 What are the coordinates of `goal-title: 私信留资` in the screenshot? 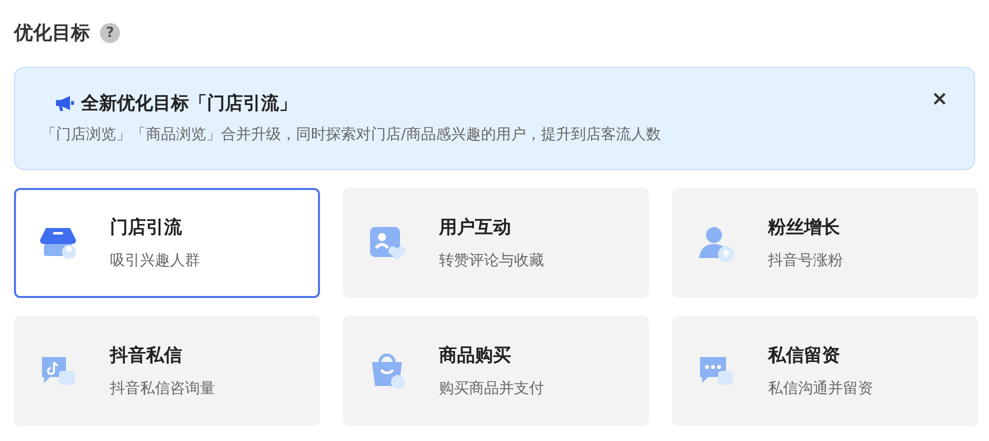 It's located at (804, 356).